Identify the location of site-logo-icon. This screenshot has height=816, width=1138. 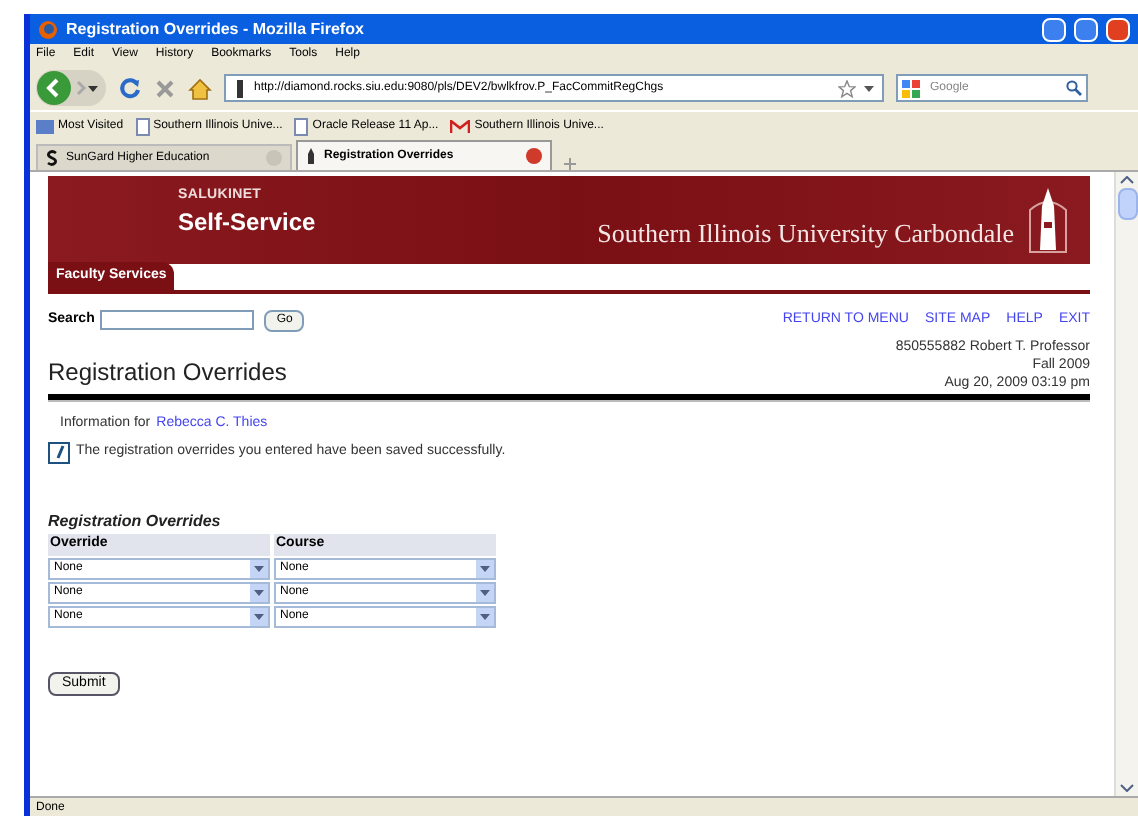
(52, 158).